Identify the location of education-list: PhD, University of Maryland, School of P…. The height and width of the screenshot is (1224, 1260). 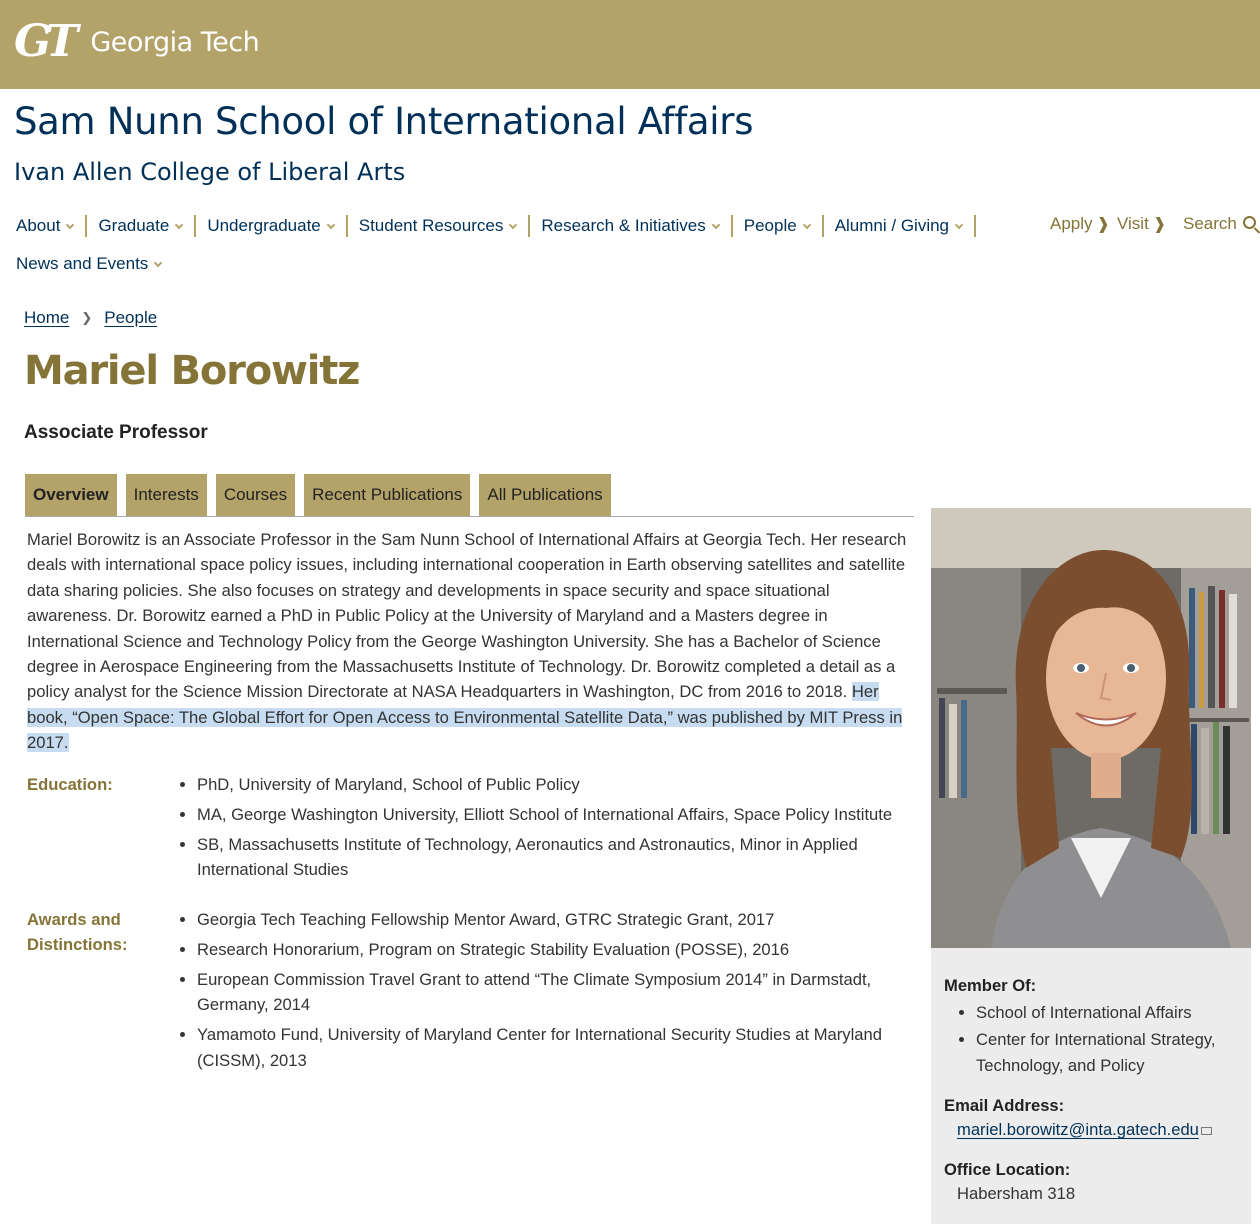
(556, 829).